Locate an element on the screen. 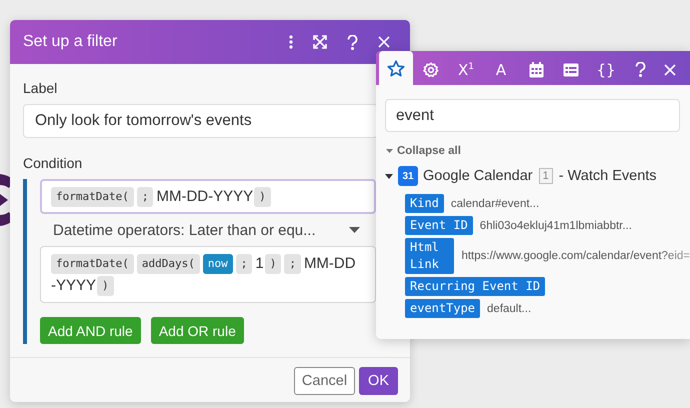 The width and height of the screenshot is (690, 408). expression-field: formatDate( addDays( now ; 1 ) ; MM-DD -YYYY ) is located at coordinates (208, 274).